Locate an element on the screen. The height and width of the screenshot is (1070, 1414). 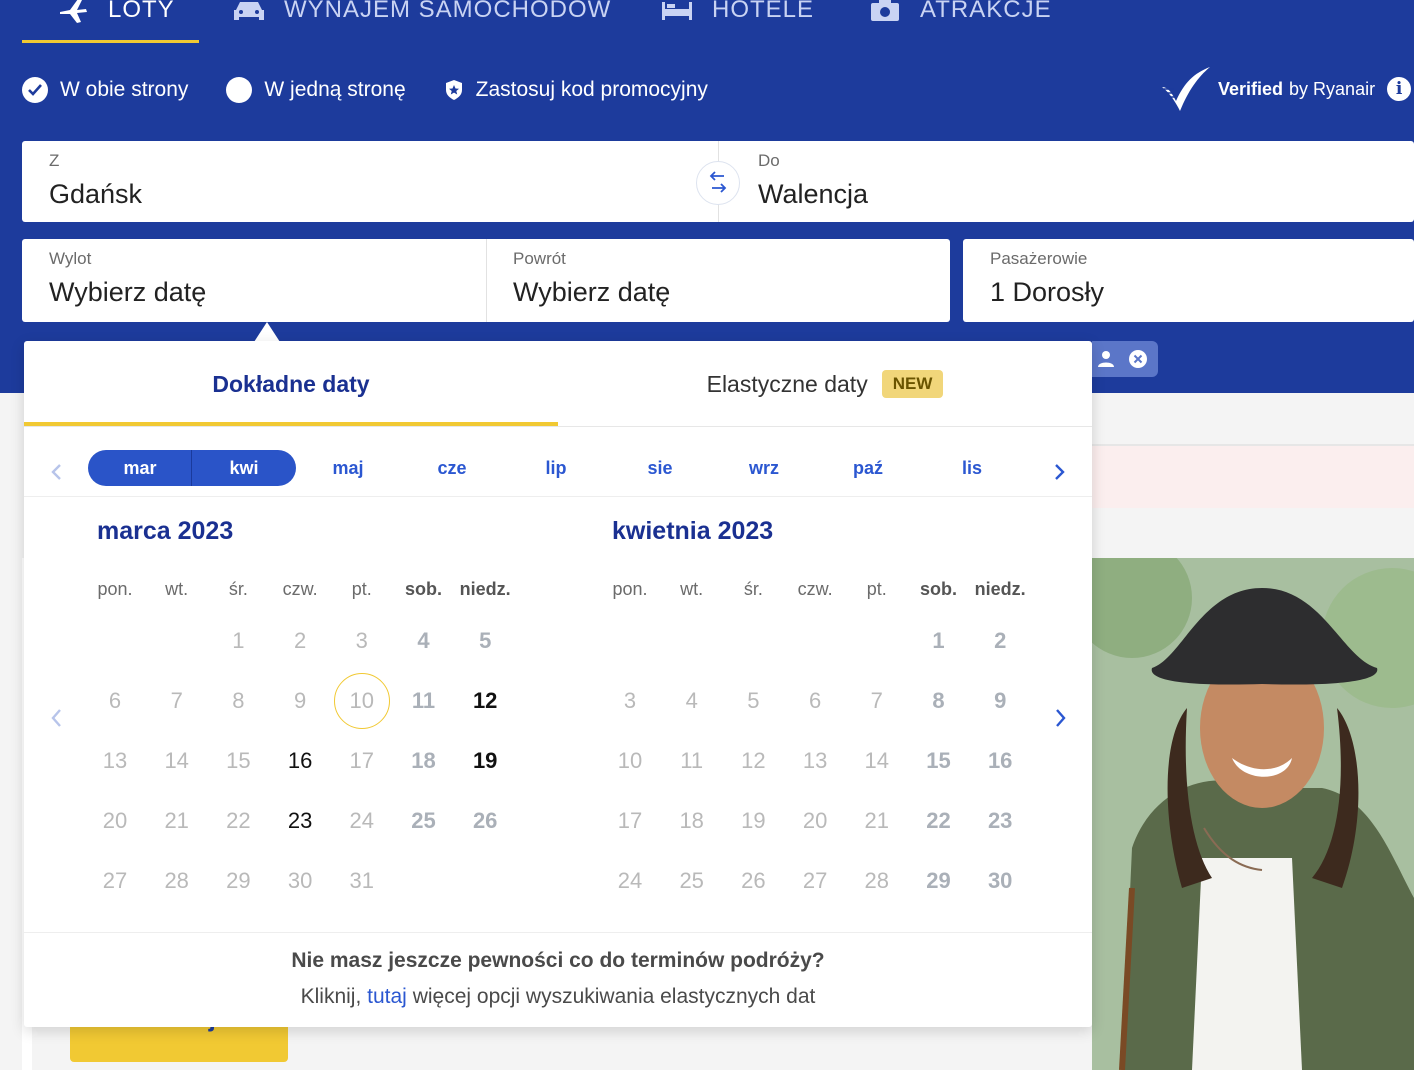
calendar-day: 23 is located at coordinates (300, 821).